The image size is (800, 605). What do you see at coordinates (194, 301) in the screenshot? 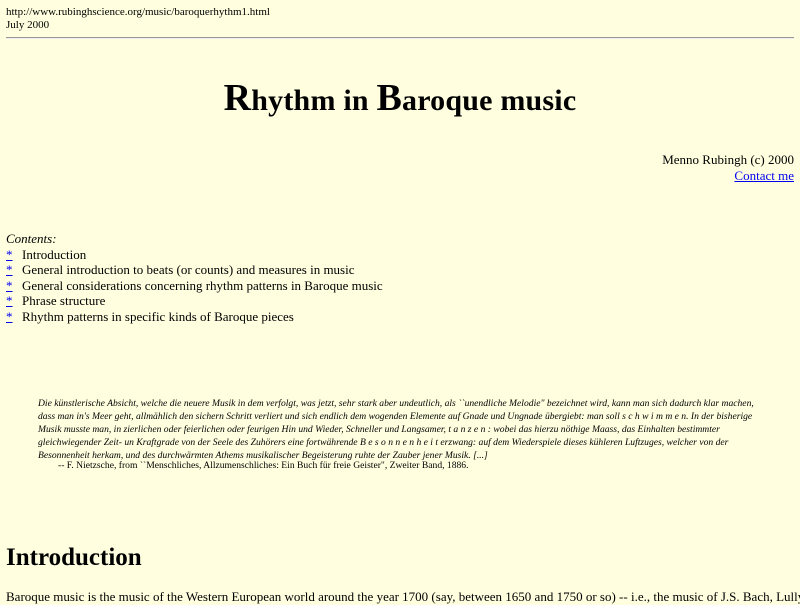
I see `contents-item-phrase: * Phrase structure` at bounding box center [194, 301].